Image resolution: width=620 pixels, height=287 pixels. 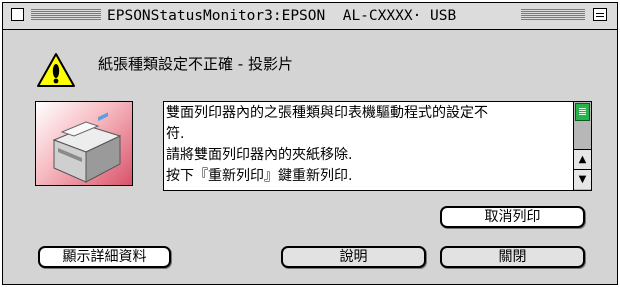 I want to click on message-line: 雙面列印器內的之張種類與印表機驅動程式的設定不, so click(x=327, y=113).